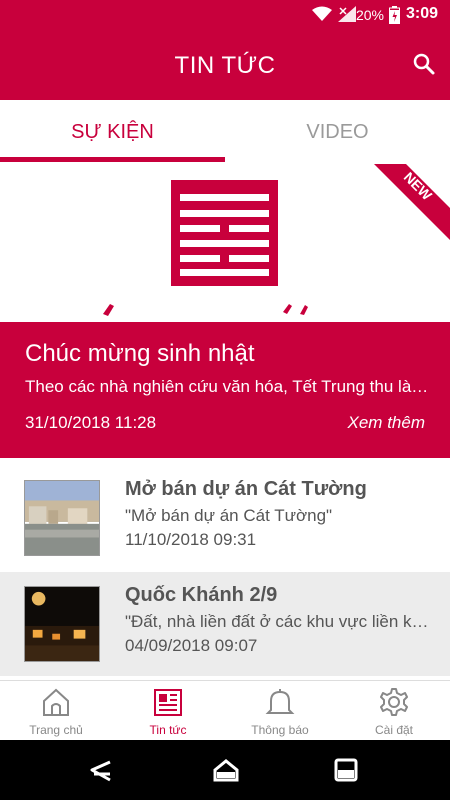 The height and width of the screenshot is (800, 450). I want to click on battery-percent: 20%, so click(369, 15).